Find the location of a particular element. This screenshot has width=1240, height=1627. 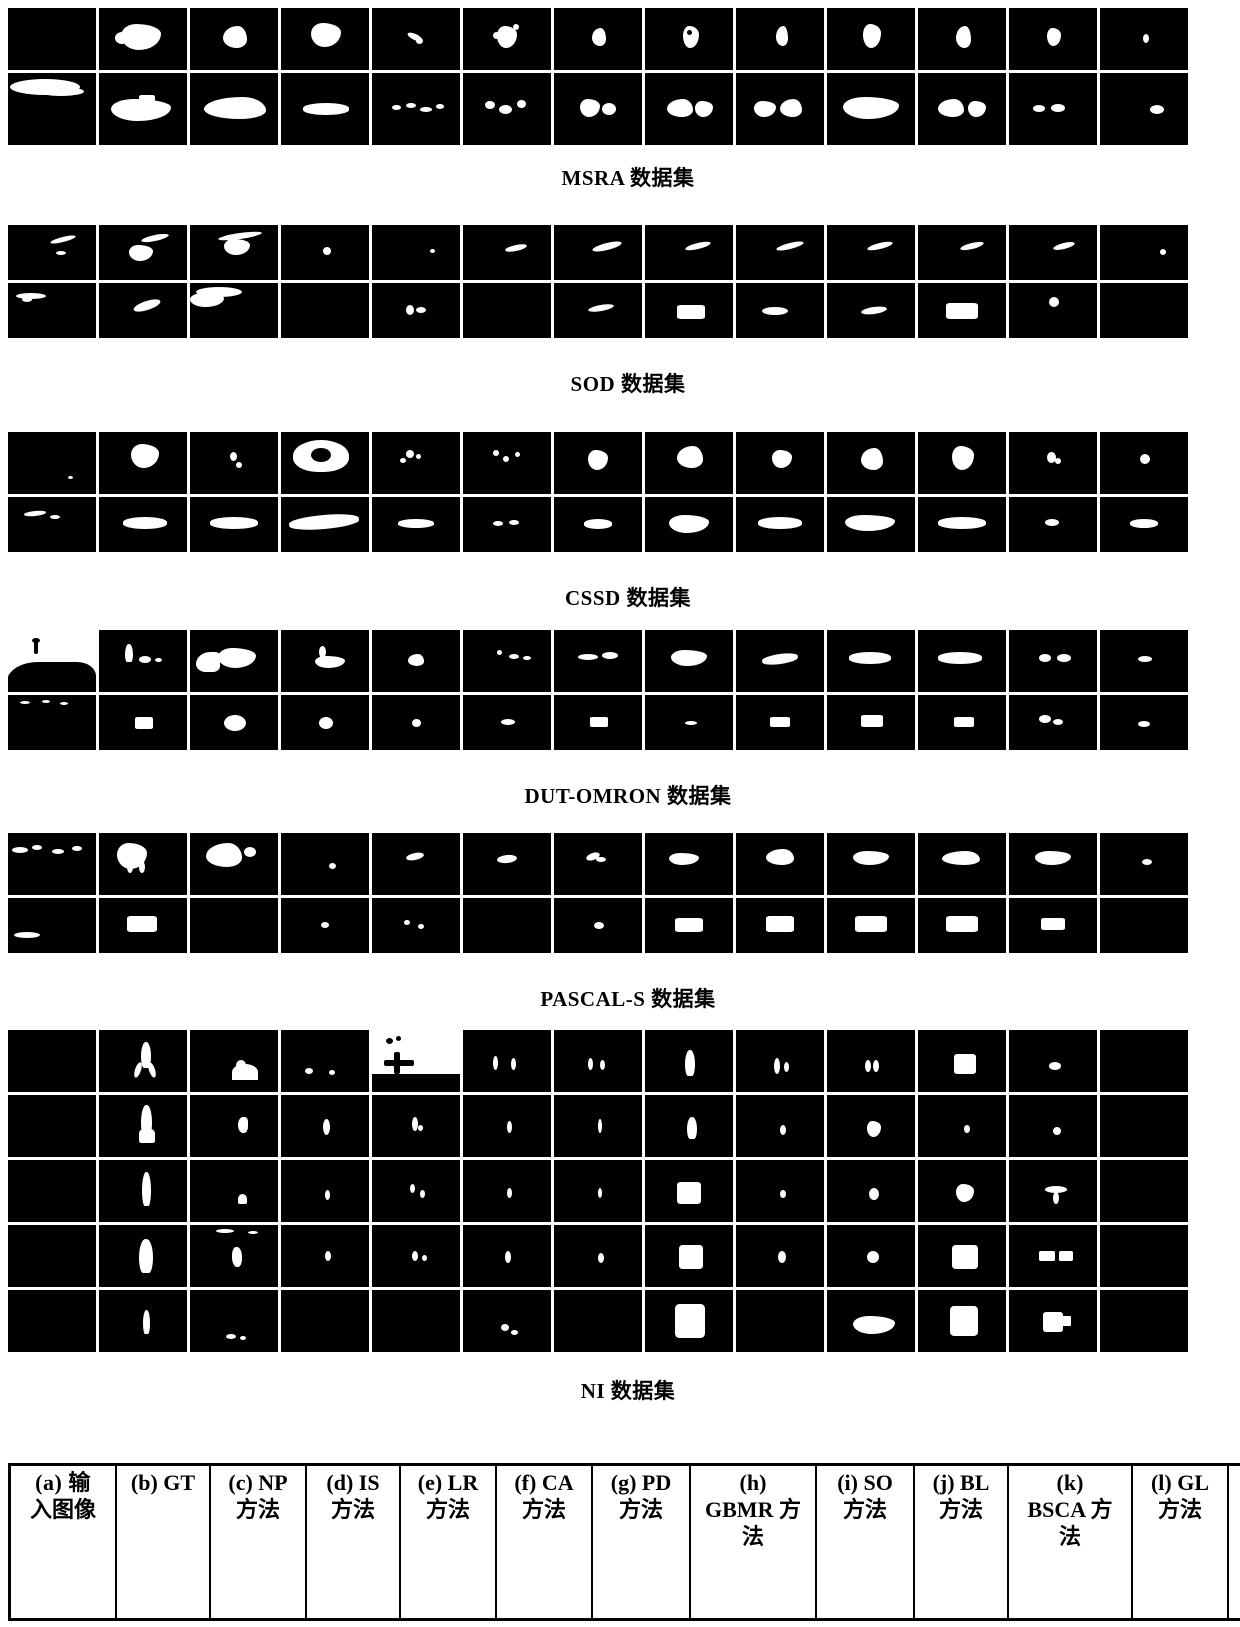

cell-np is located at coordinates (234, 39).